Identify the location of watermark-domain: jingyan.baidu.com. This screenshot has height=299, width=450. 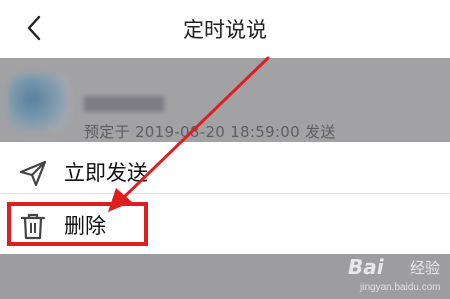
(400, 287).